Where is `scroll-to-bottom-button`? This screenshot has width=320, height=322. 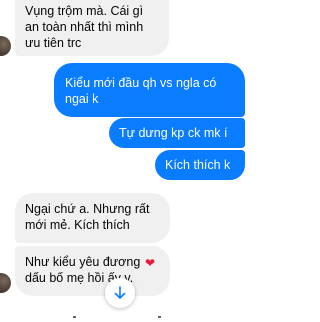 scroll-to-bottom-button is located at coordinates (120, 293).